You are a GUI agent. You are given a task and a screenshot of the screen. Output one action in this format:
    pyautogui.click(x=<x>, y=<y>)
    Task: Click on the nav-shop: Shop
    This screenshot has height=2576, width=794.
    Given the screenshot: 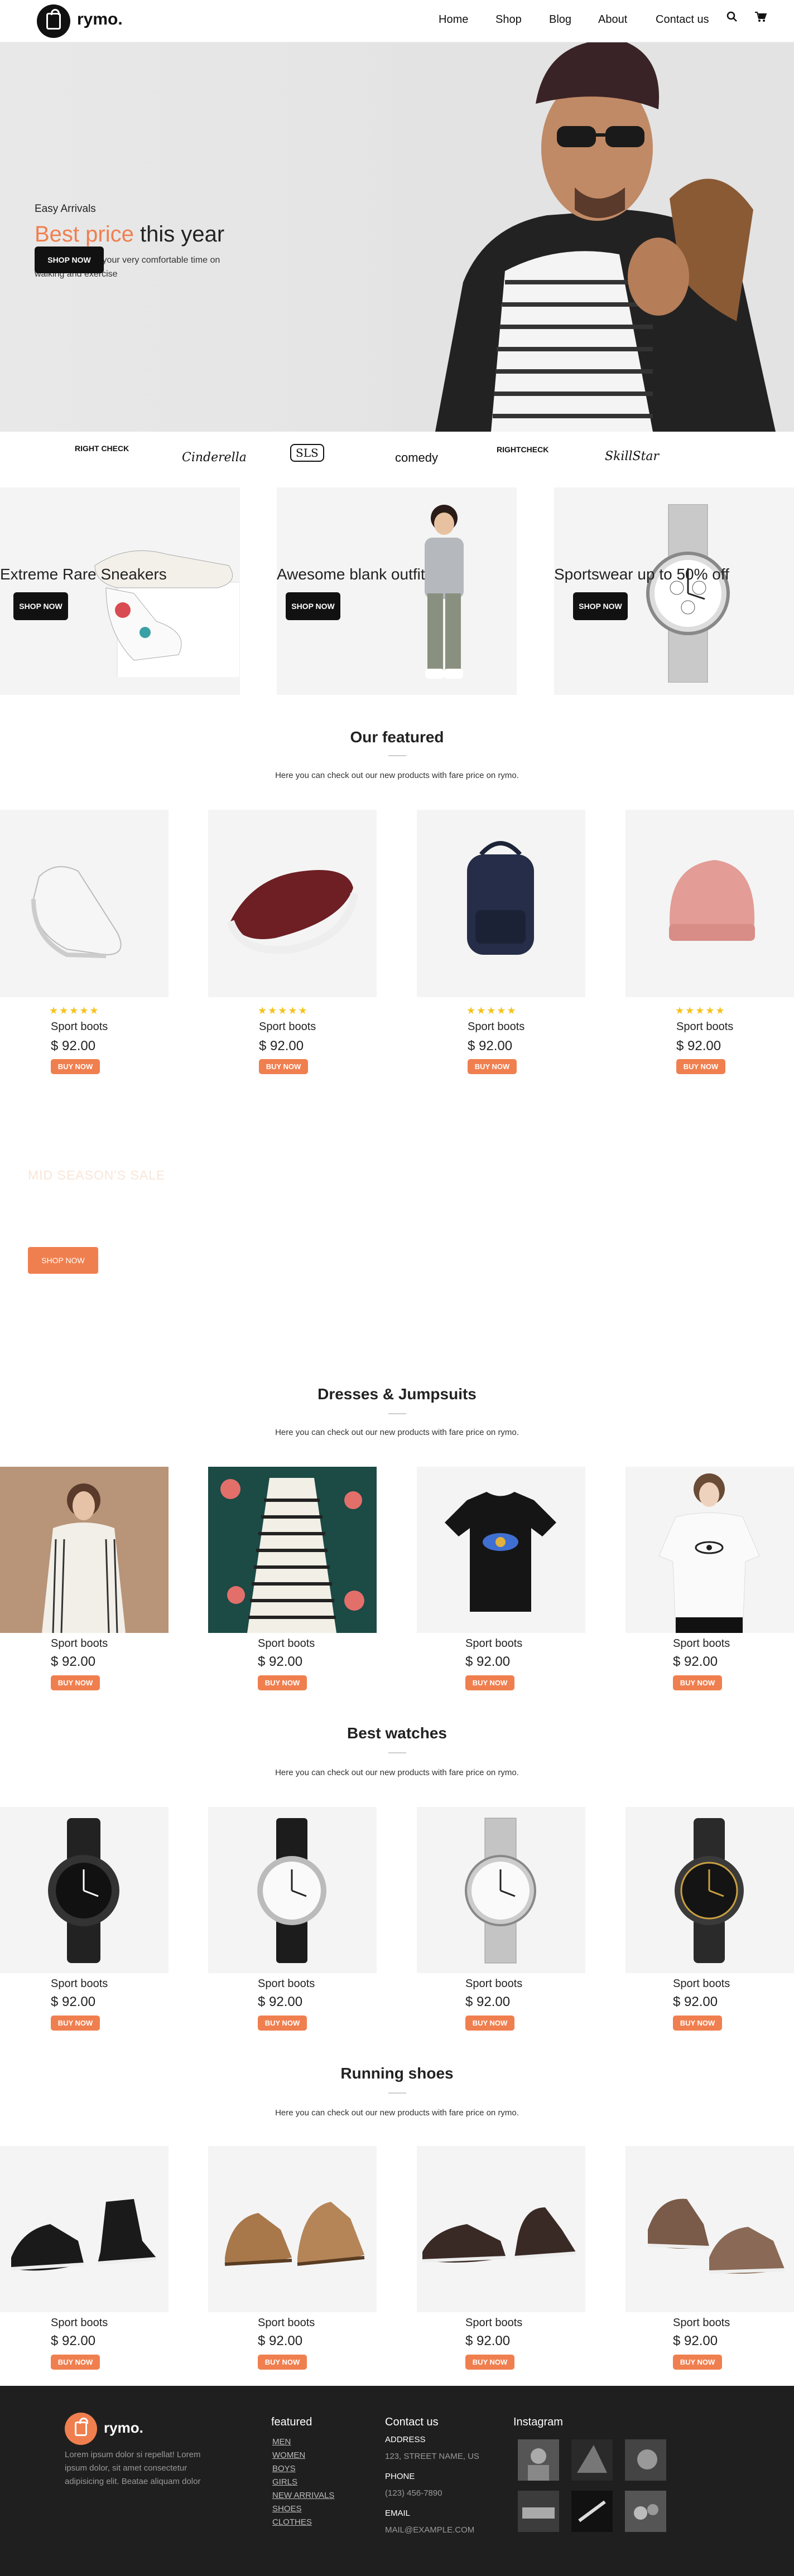 What is the action you would take?
    pyautogui.click(x=508, y=19)
    